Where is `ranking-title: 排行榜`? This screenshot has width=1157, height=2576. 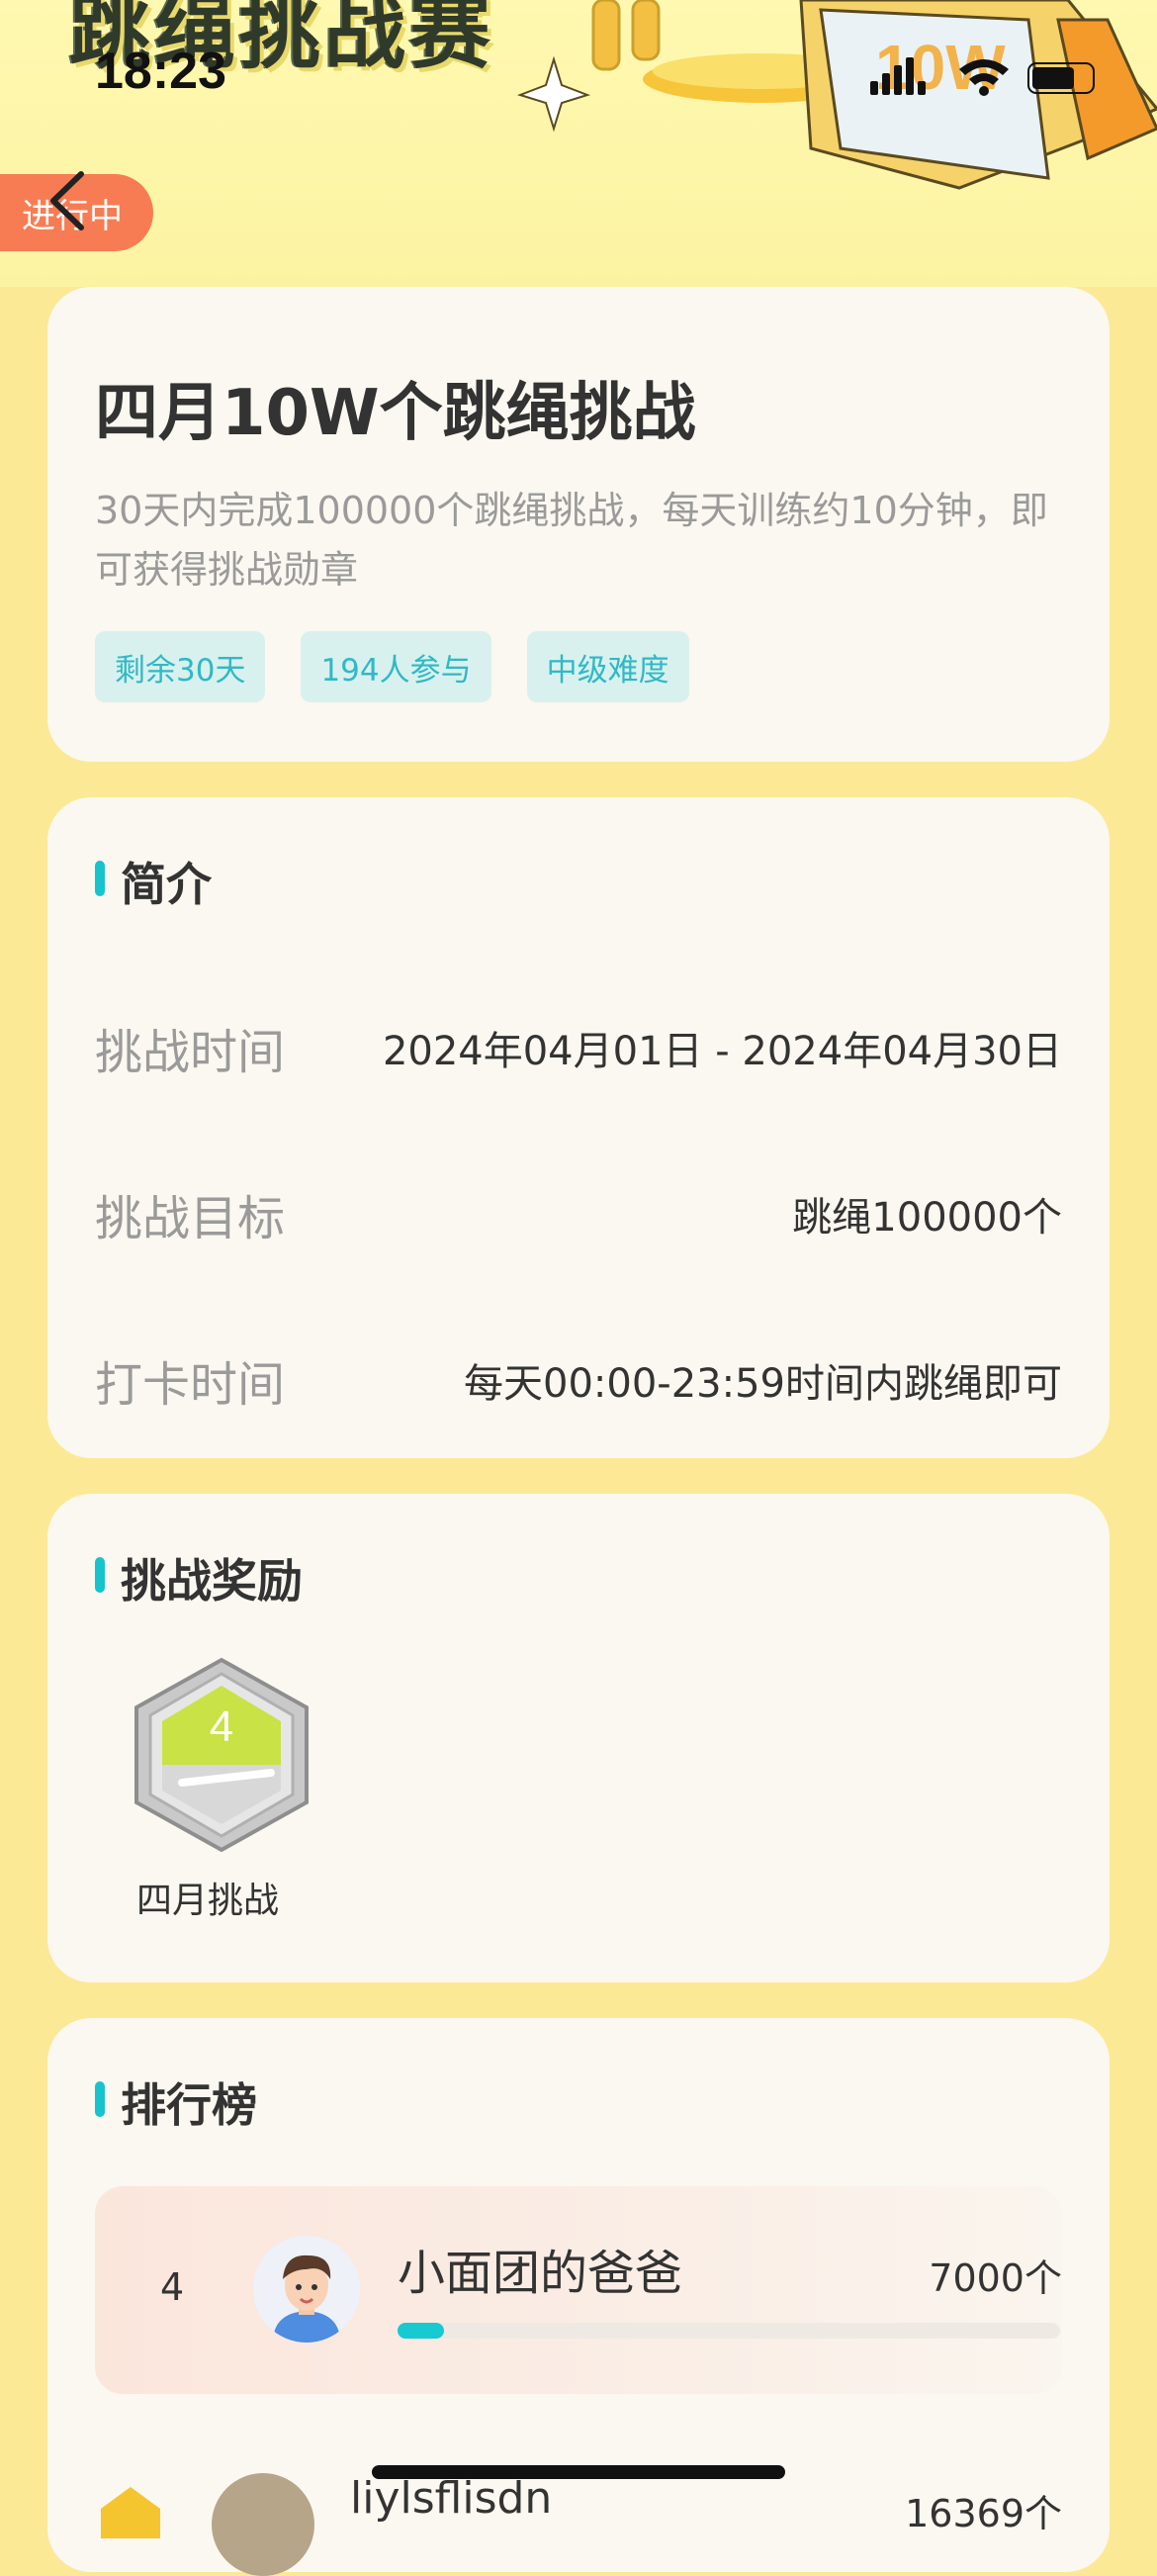
ranking-title: 排行榜 is located at coordinates (176, 2103).